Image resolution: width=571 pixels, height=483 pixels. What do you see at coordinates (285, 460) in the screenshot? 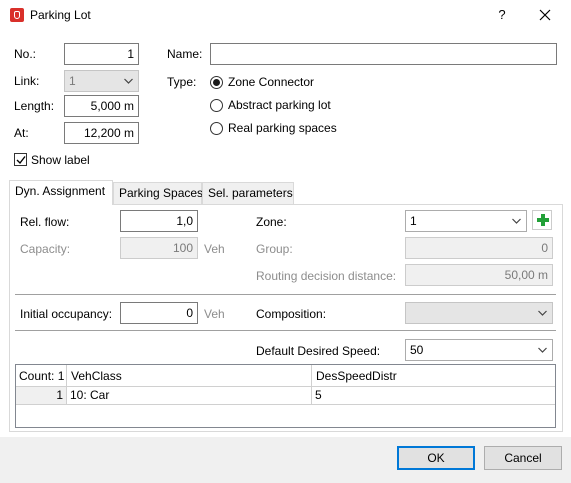
I see `dialog-footer: OK Cancel` at bounding box center [285, 460].